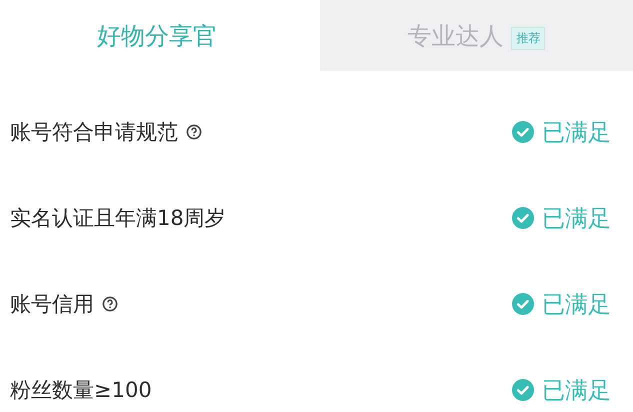 This screenshot has height=412, width=633. Describe the element at coordinates (118, 218) in the screenshot. I see `requirement-label: 实名认证且年满18周岁` at that location.